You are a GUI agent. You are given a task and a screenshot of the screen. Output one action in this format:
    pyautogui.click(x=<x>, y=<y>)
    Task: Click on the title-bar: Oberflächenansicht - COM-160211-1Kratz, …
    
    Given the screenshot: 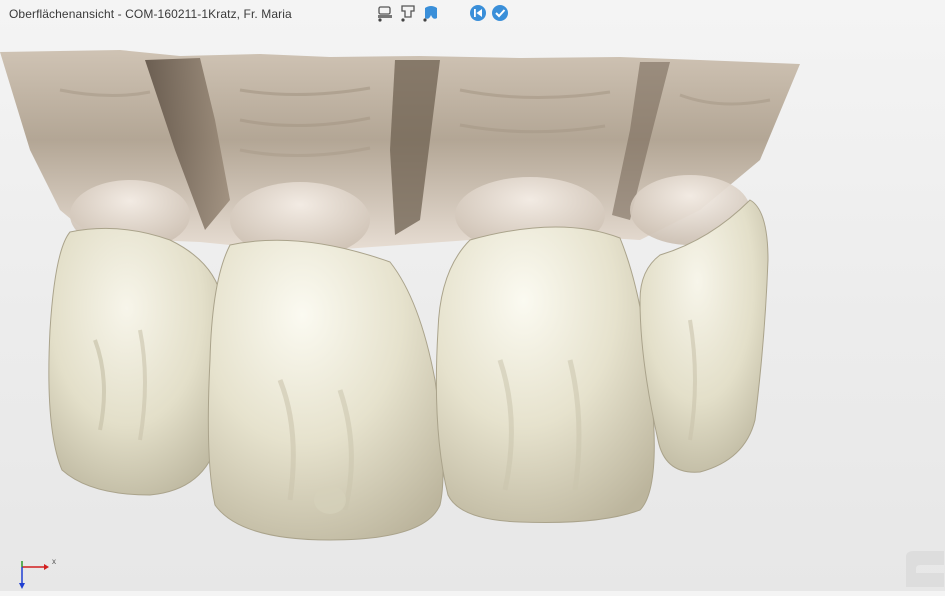 What is the action you would take?
    pyautogui.click(x=472, y=15)
    